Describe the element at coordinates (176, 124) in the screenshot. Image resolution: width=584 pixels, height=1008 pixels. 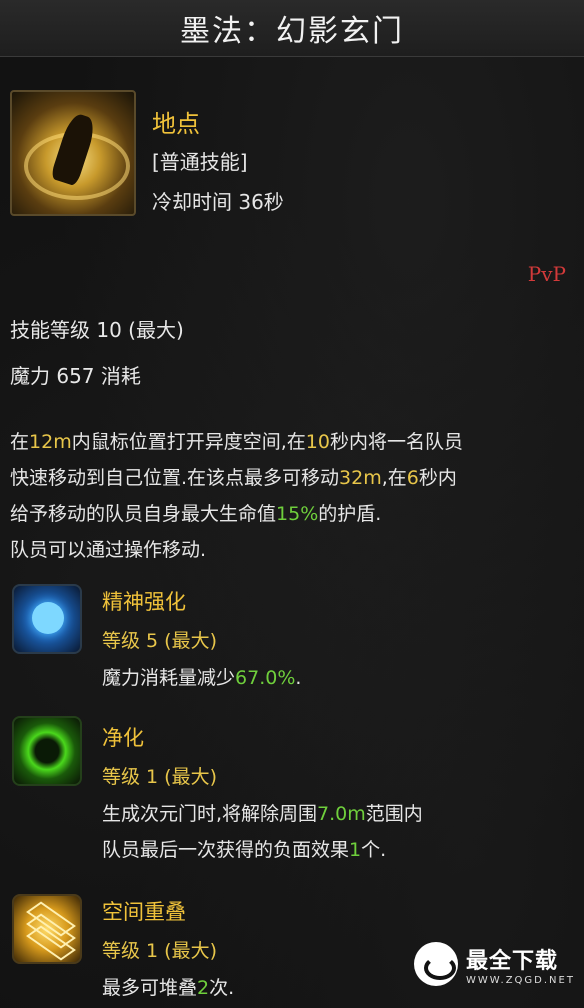
I see `skill-name: 地点` at that location.